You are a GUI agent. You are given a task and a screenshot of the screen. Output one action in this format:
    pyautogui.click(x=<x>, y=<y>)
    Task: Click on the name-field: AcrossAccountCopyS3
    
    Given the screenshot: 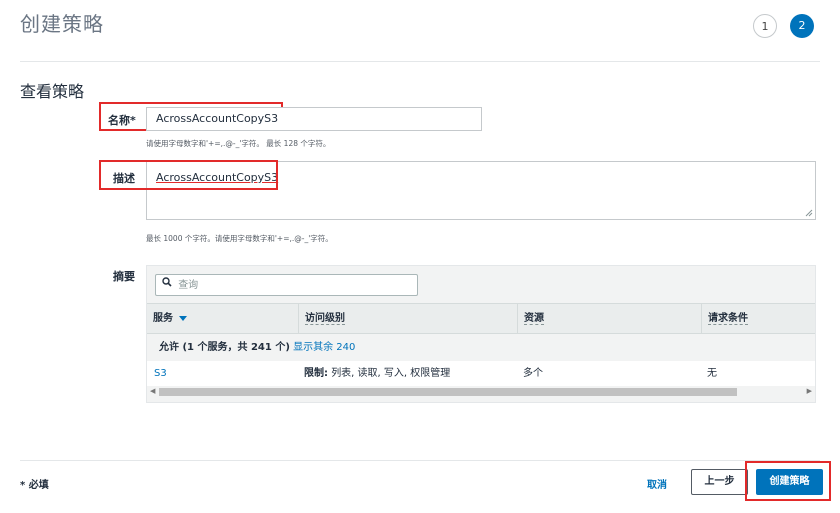 What is the action you would take?
    pyautogui.click(x=314, y=119)
    